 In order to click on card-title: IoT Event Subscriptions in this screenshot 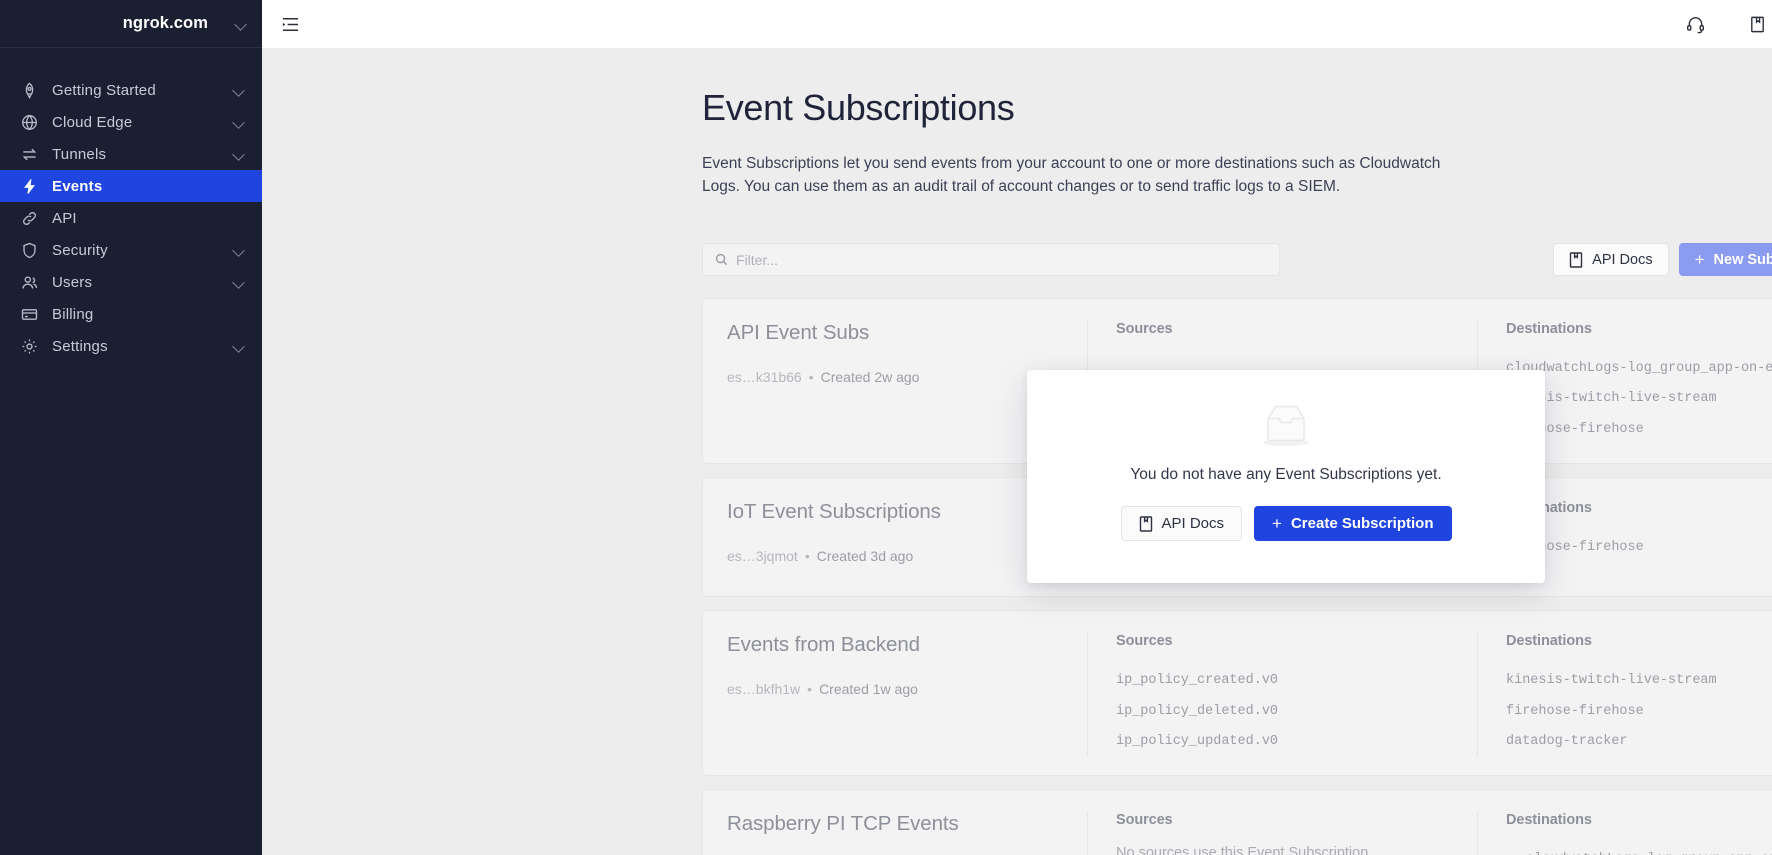, I will do `click(834, 512)`.